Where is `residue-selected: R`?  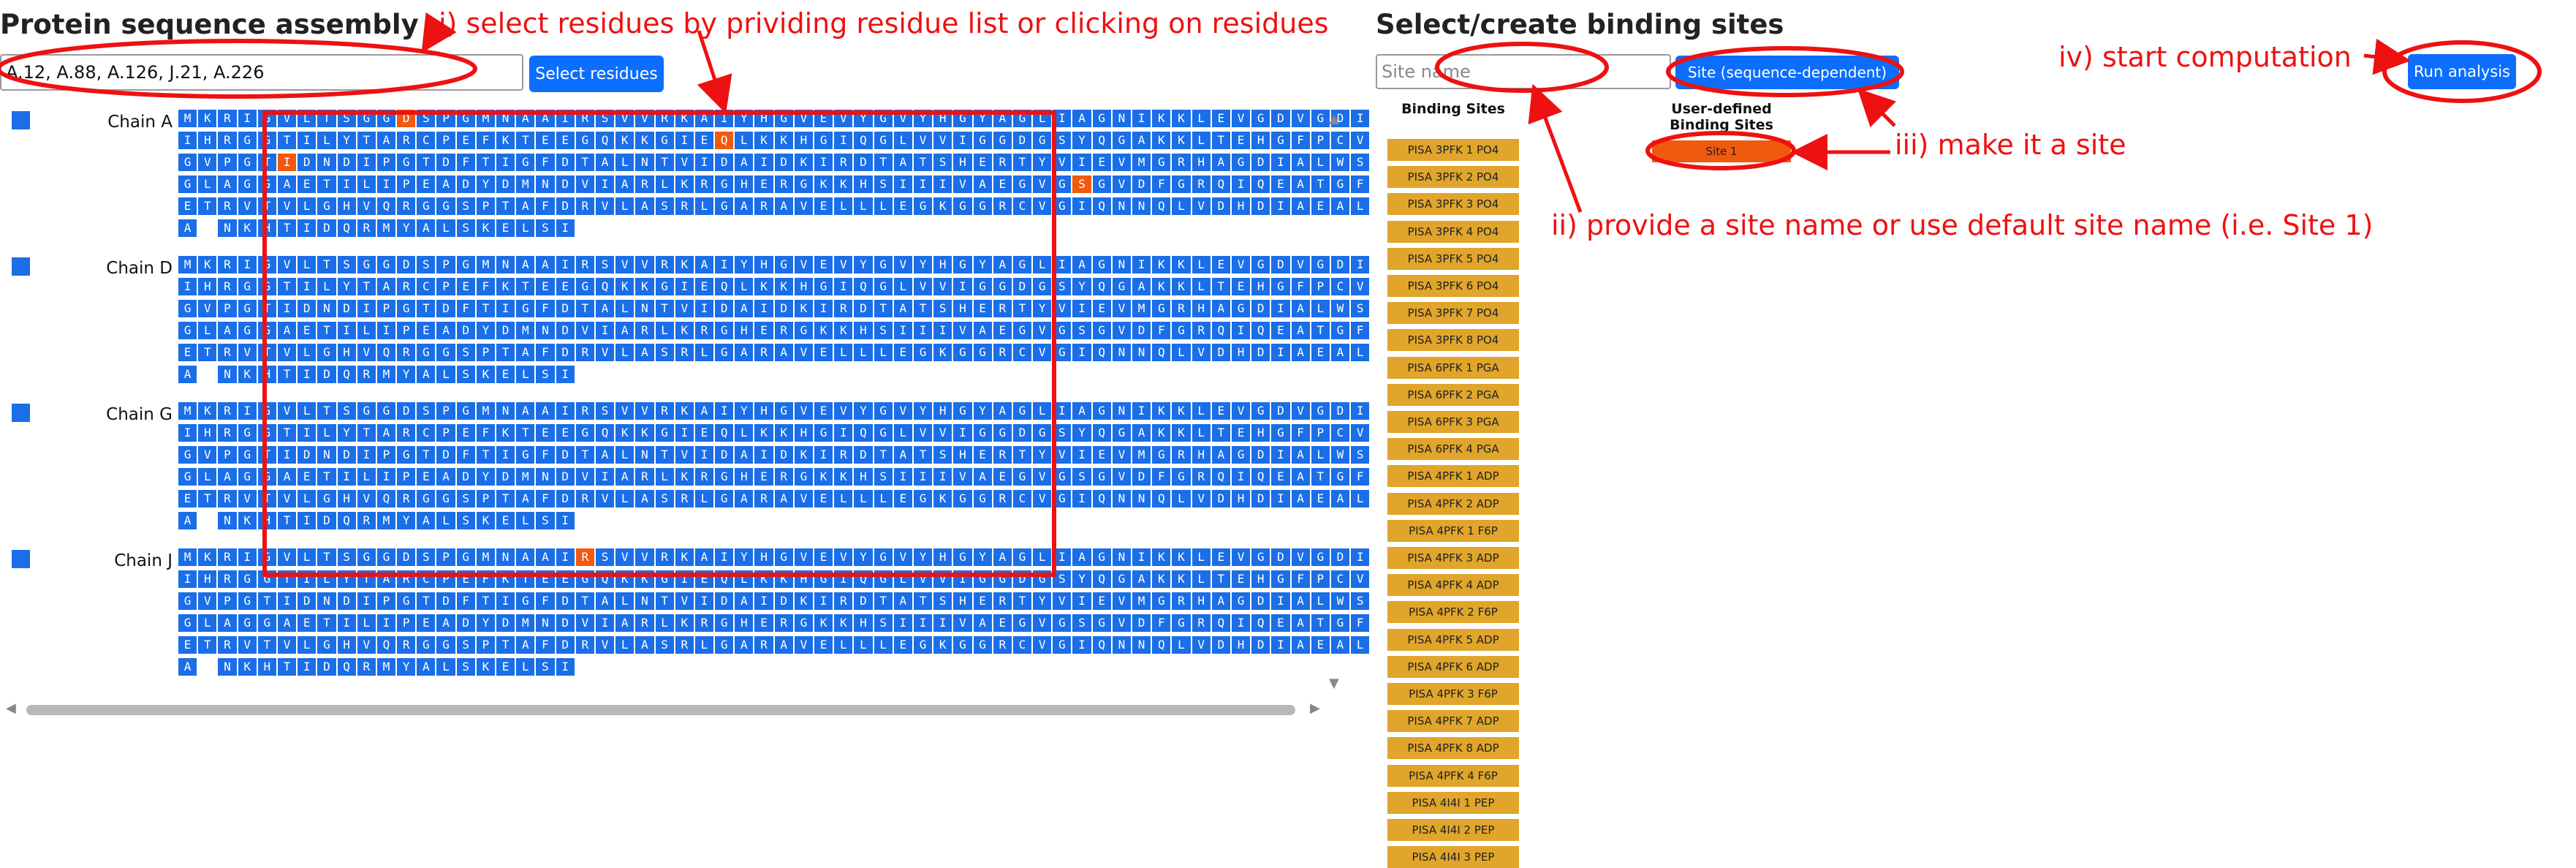
residue-selected: R is located at coordinates (584, 557).